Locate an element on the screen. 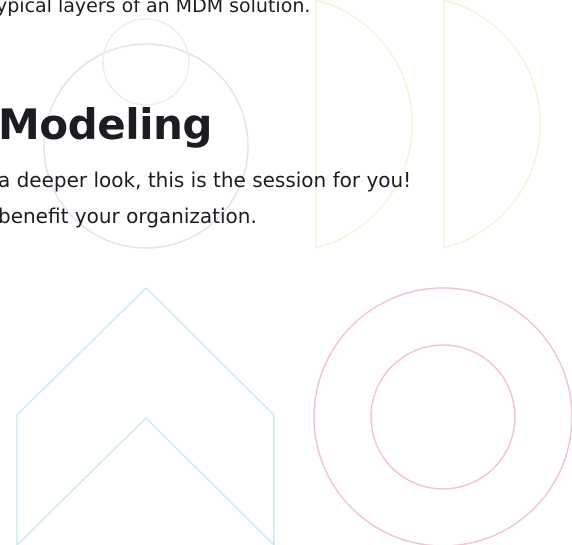 The image size is (572, 545). purple-inner-circle-shape is located at coordinates (146, 62).